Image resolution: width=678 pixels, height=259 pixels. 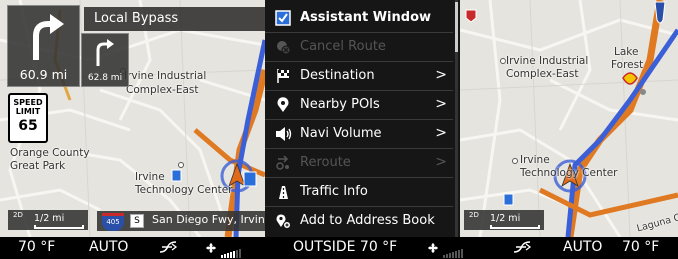 What do you see at coordinates (445, 250) in the screenshot?
I see `passenger-fan-level` at bounding box center [445, 250].